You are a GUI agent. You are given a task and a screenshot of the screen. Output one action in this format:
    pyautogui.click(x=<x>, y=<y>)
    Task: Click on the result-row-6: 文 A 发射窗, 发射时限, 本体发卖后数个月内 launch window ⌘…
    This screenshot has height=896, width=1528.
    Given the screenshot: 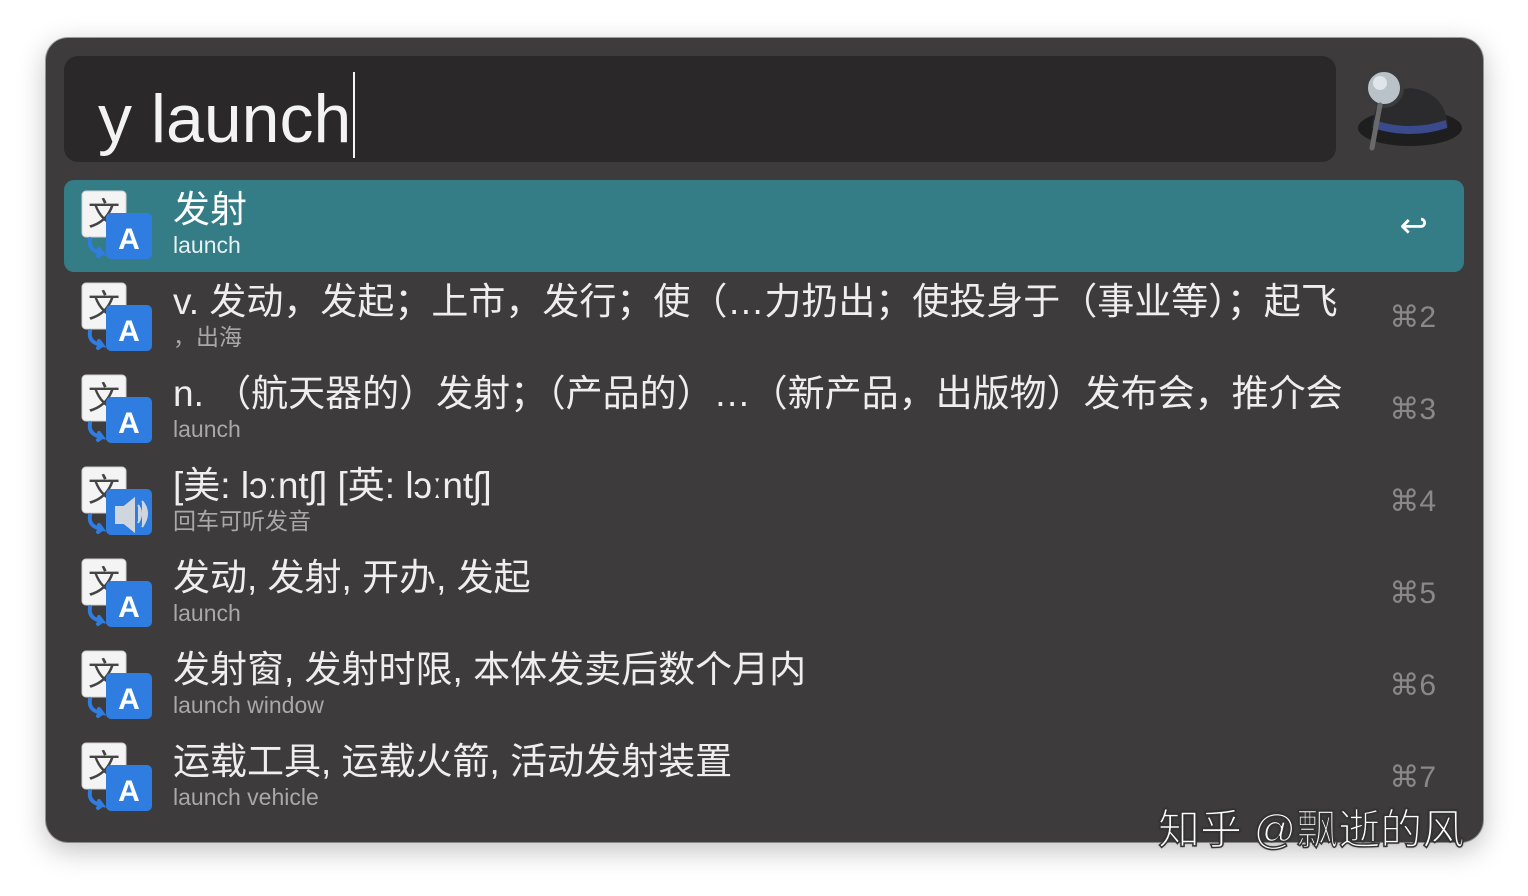 What is the action you would take?
    pyautogui.click(x=764, y=686)
    